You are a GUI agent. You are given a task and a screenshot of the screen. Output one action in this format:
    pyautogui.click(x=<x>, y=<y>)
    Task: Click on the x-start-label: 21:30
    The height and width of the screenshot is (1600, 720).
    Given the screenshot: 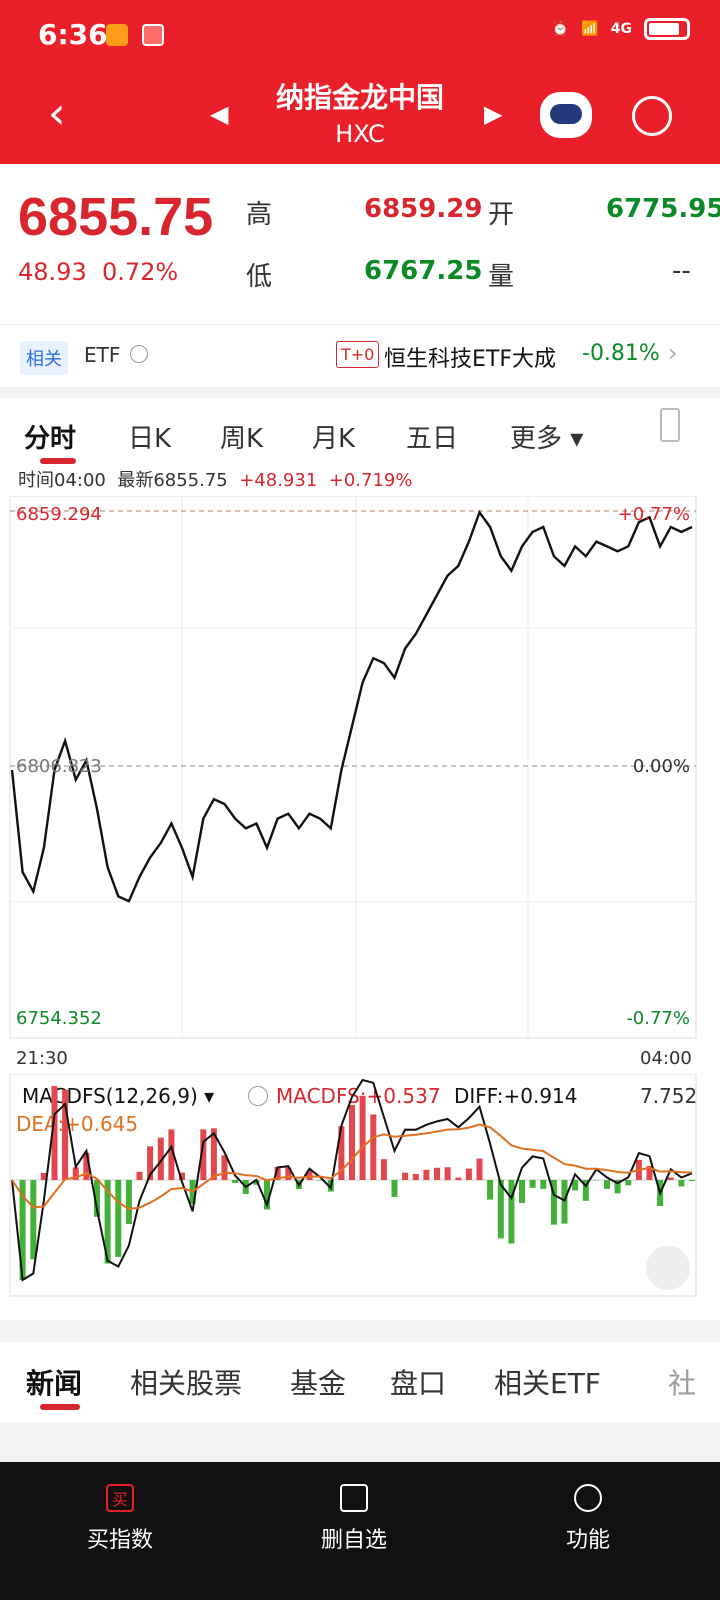 What is the action you would take?
    pyautogui.click(x=42, y=1058)
    